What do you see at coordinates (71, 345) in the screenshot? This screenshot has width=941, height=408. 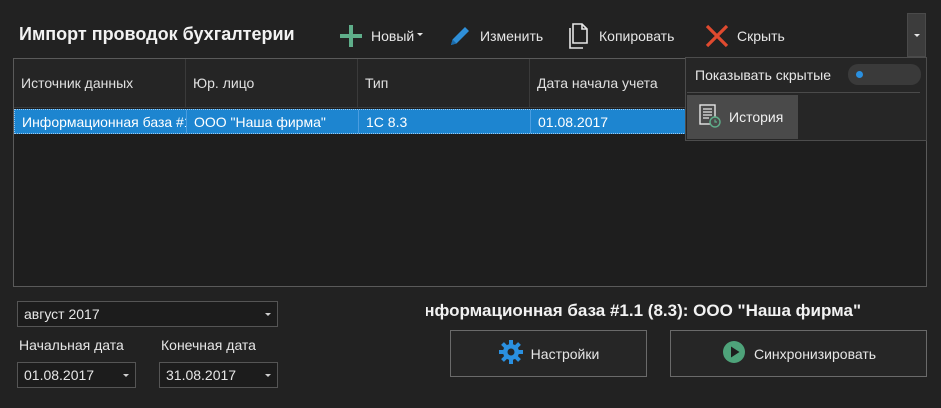 I see `start-date-label: Начальная дата` at bounding box center [71, 345].